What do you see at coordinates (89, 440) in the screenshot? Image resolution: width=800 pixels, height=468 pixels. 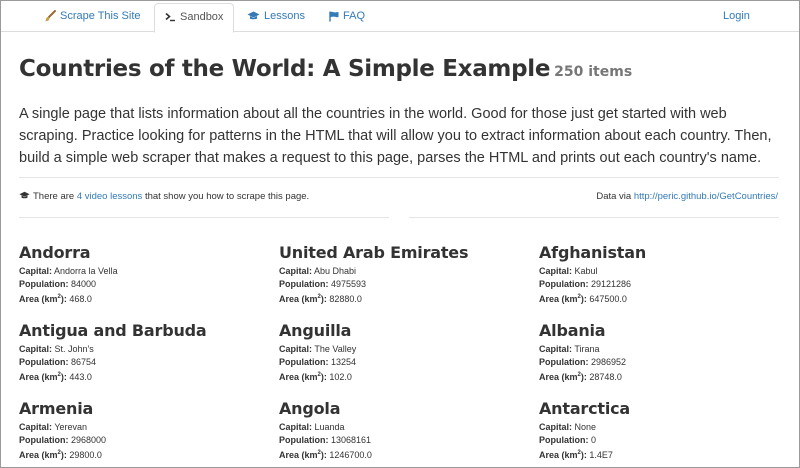 I see `population-value: 2968000` at bounding box center [89, 440].